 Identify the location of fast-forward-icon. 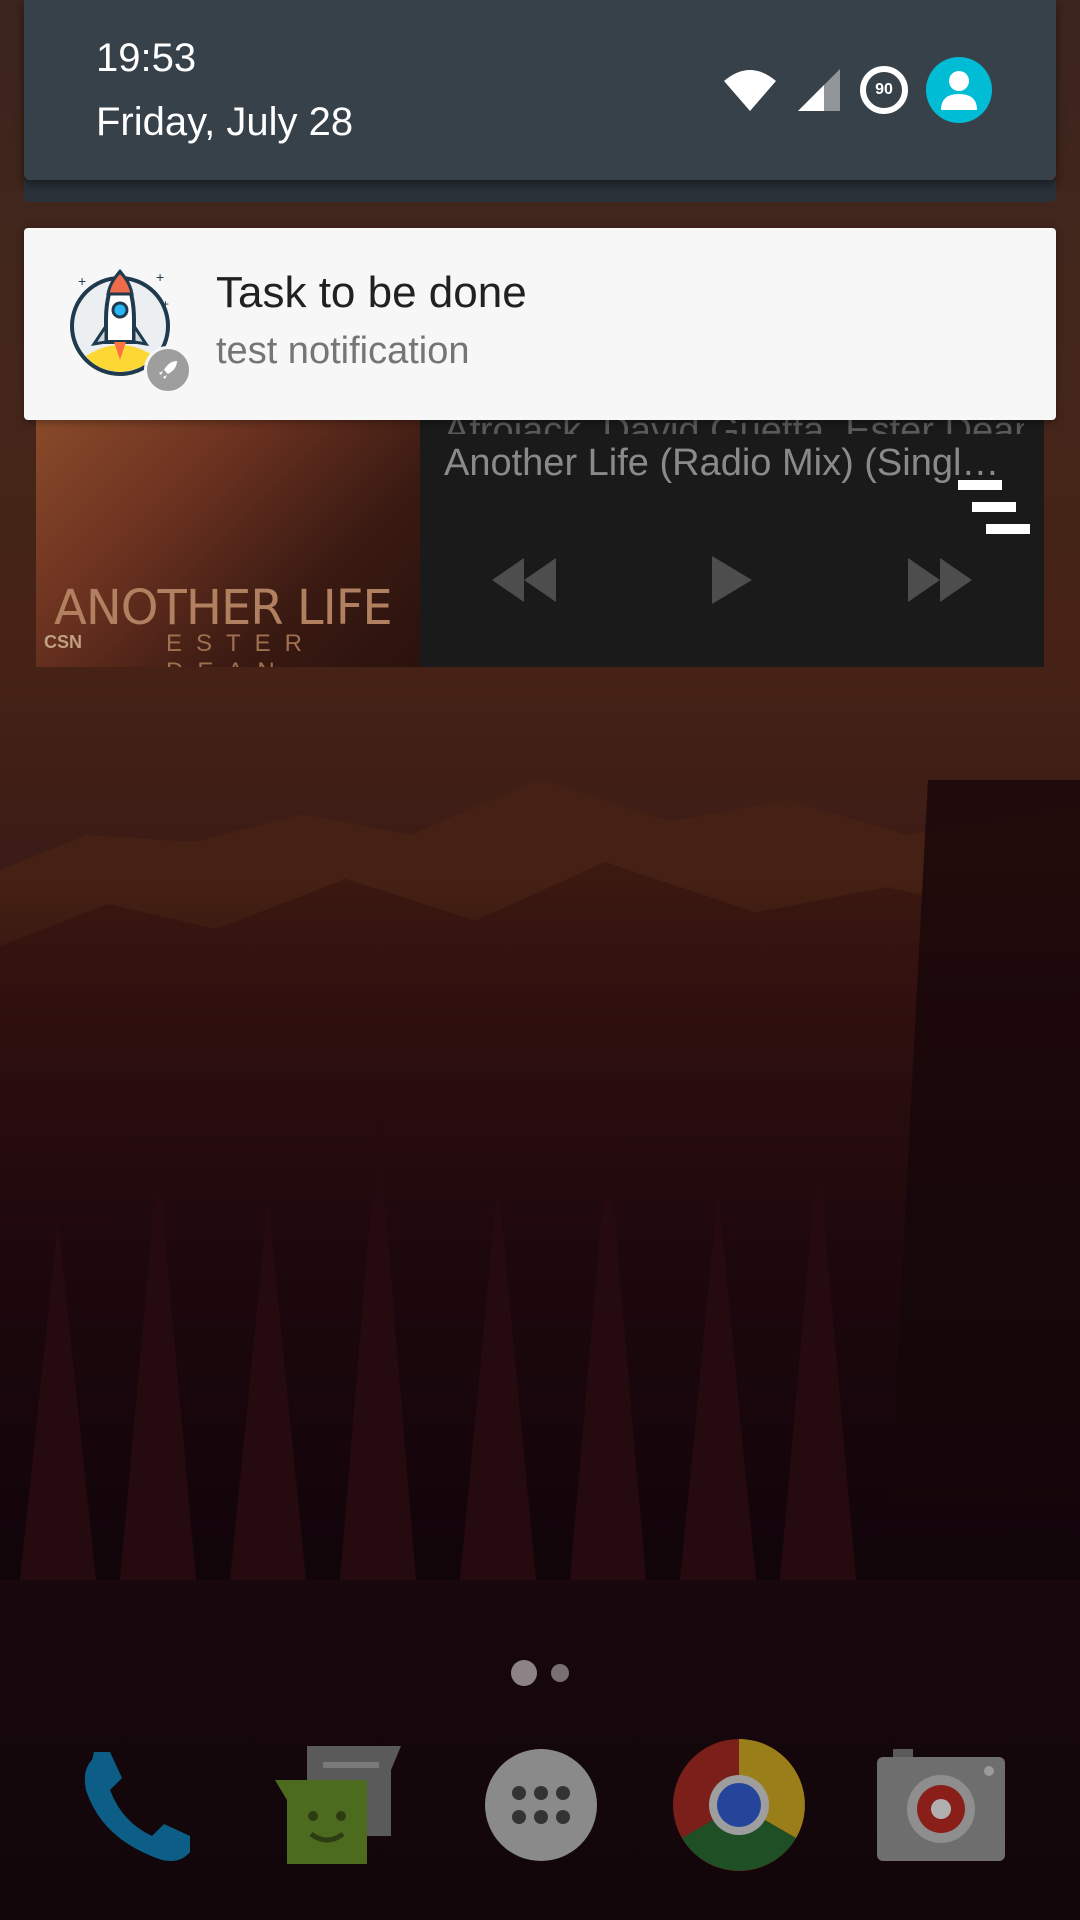
(940, 580).